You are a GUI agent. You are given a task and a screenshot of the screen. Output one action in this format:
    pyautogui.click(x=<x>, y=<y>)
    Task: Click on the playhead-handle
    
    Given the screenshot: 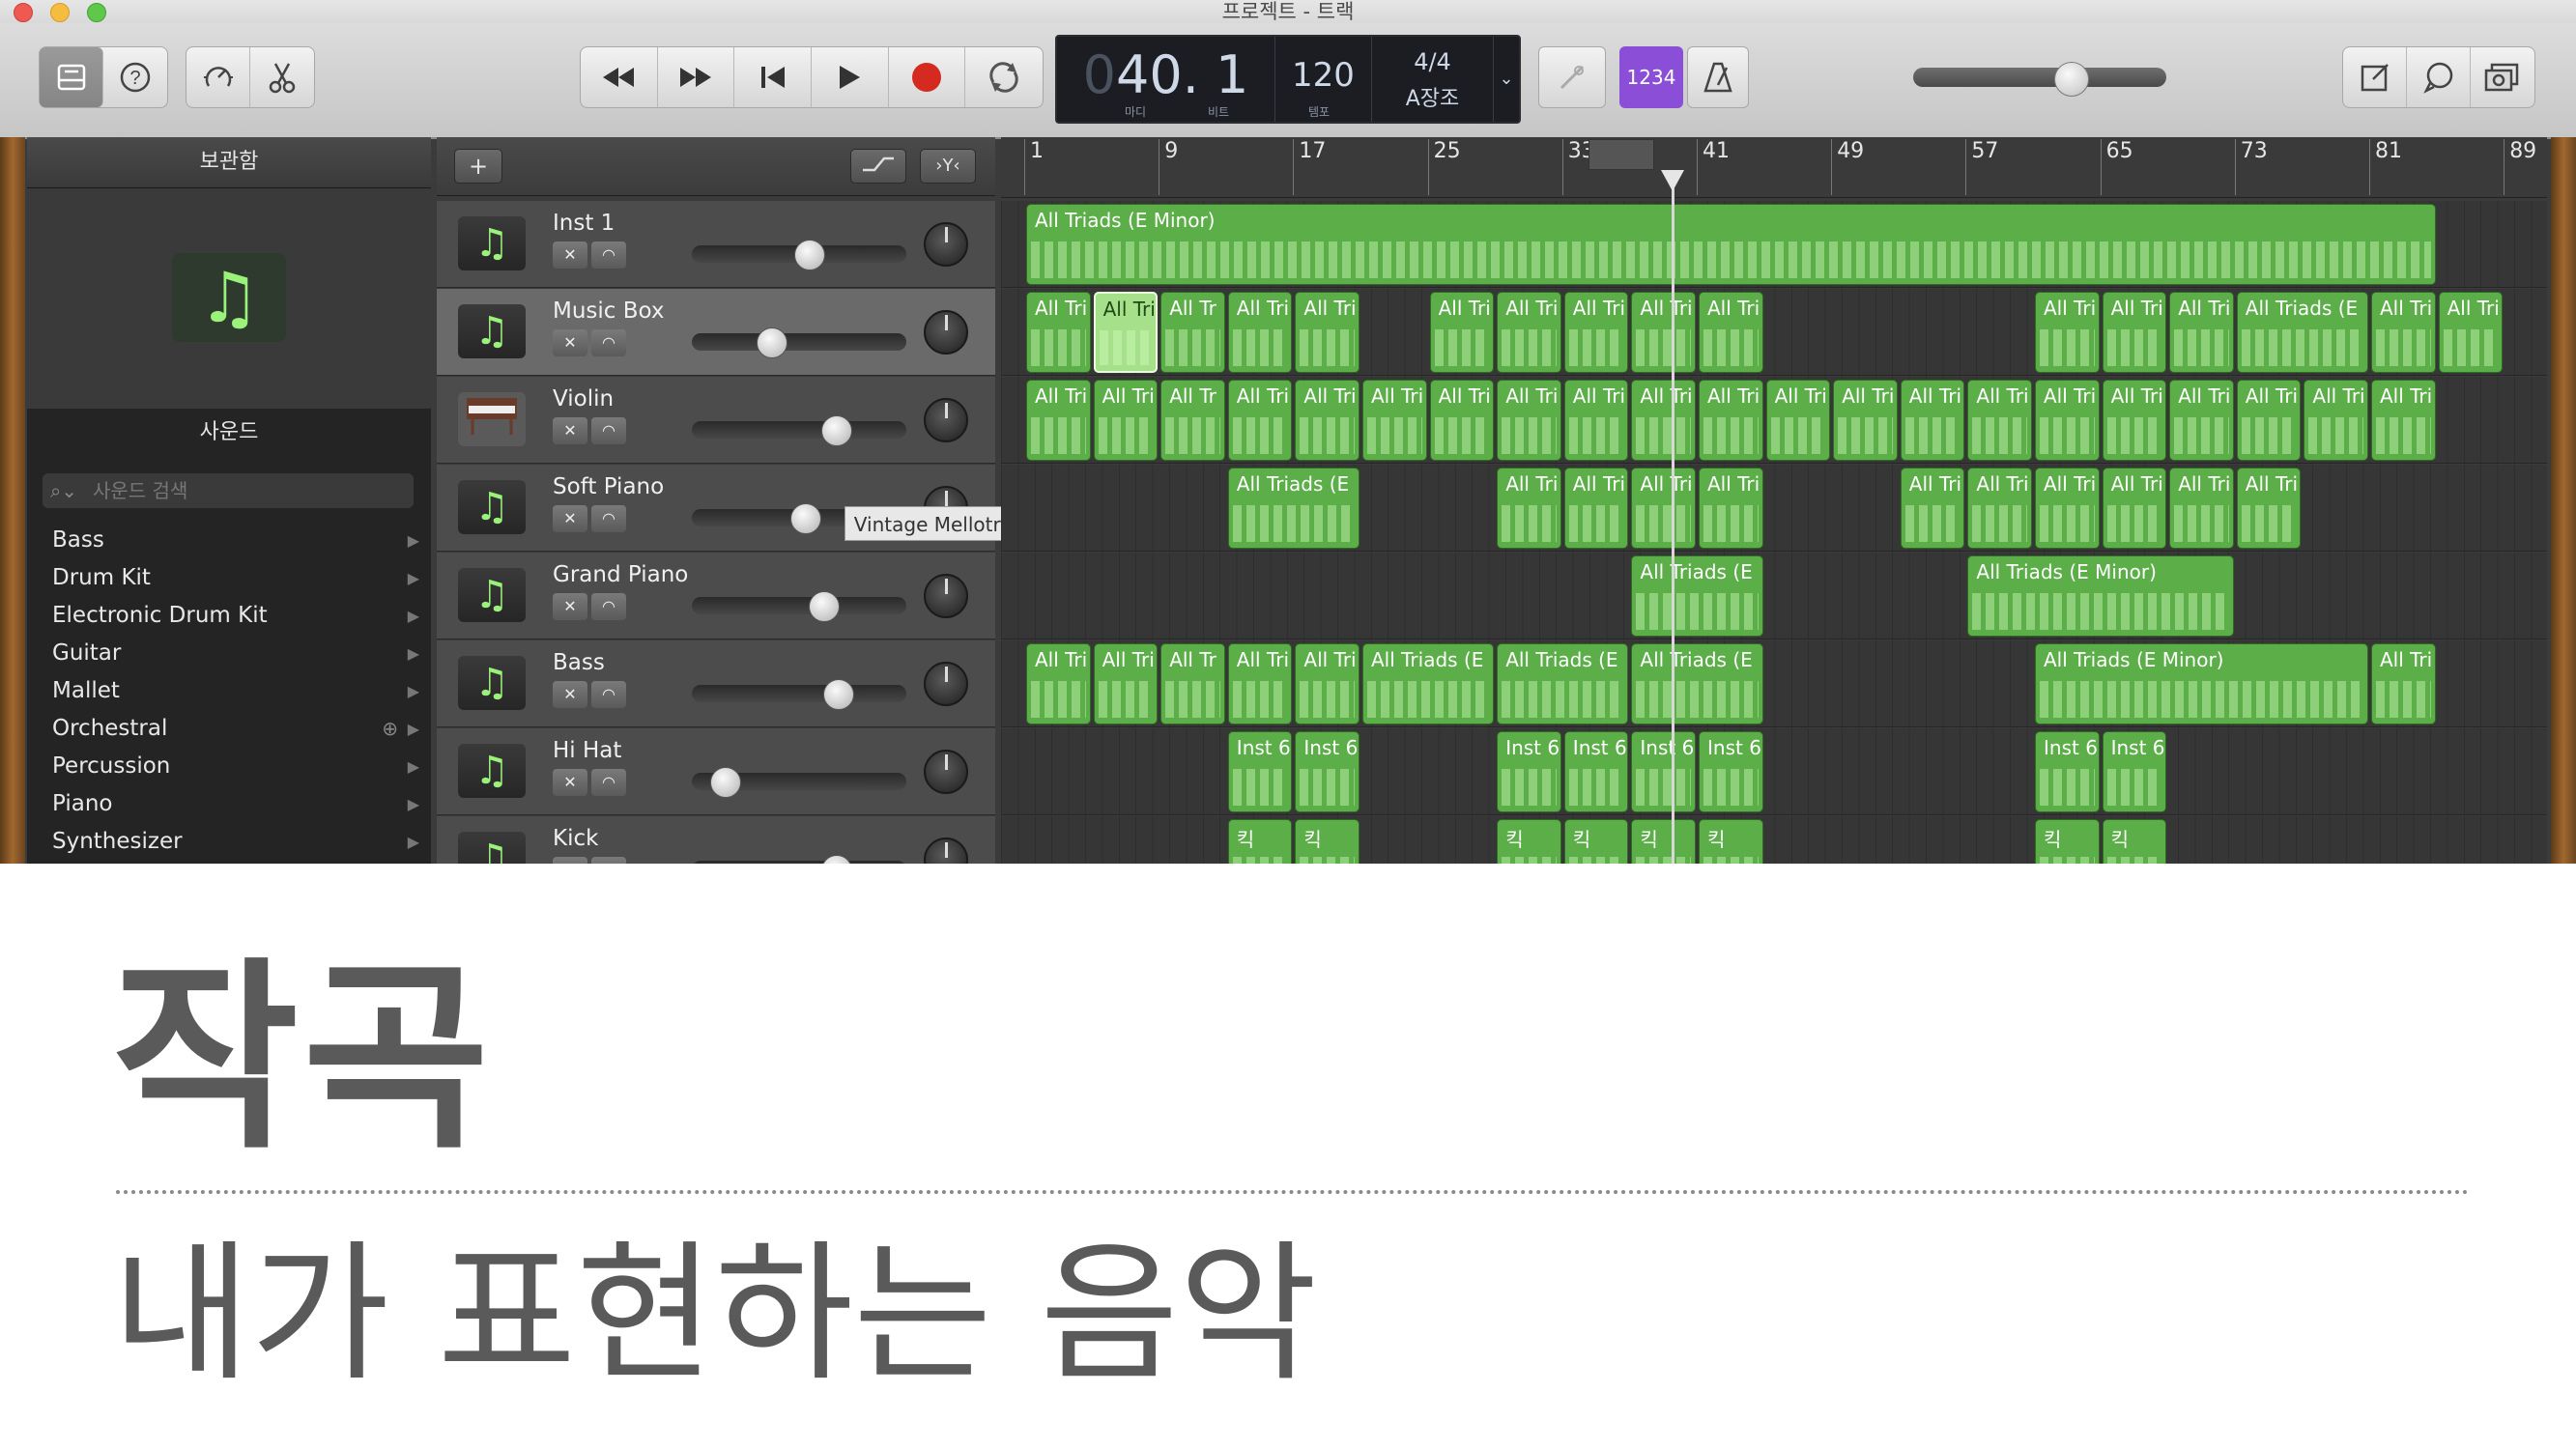 What is the action you would take?
    pyautogui.click(x=1673, y=180)
    